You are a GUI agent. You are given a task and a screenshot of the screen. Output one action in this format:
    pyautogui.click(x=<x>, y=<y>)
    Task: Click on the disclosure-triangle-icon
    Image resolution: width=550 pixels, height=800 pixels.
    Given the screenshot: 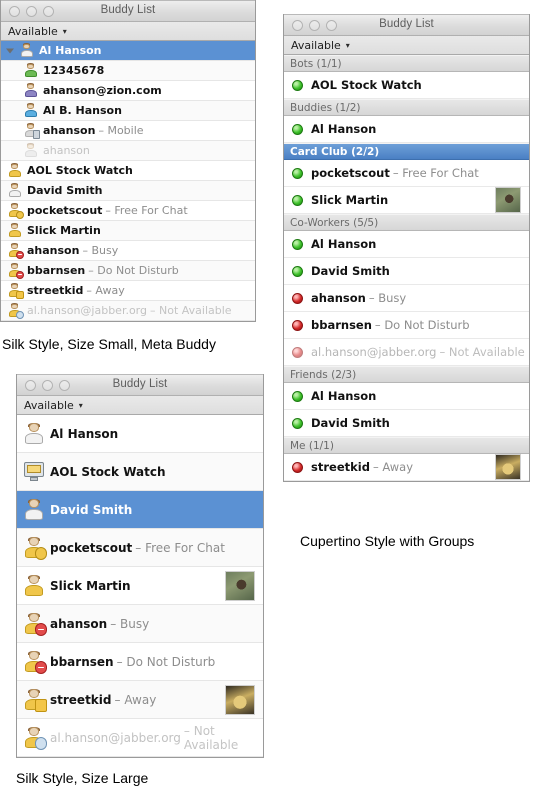 What is the action you would take?
    pyautogui.click(x=10, y=50)
    